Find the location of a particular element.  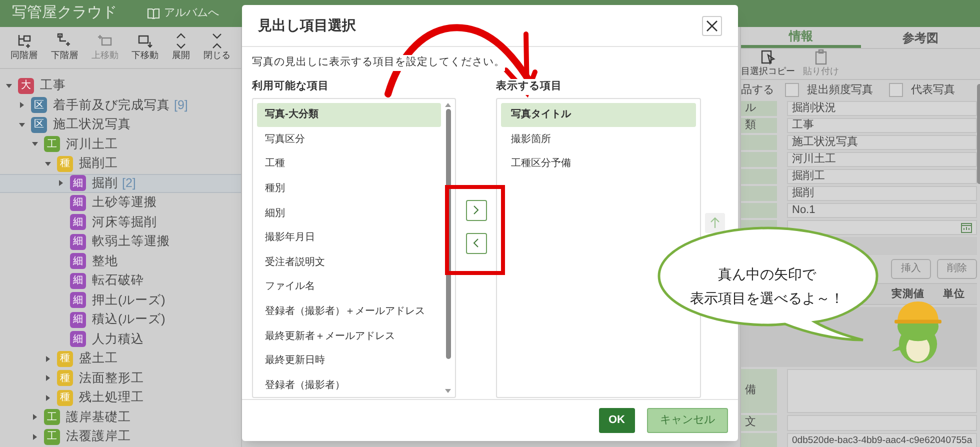

move-right-button is located at coordinates (476, 210).